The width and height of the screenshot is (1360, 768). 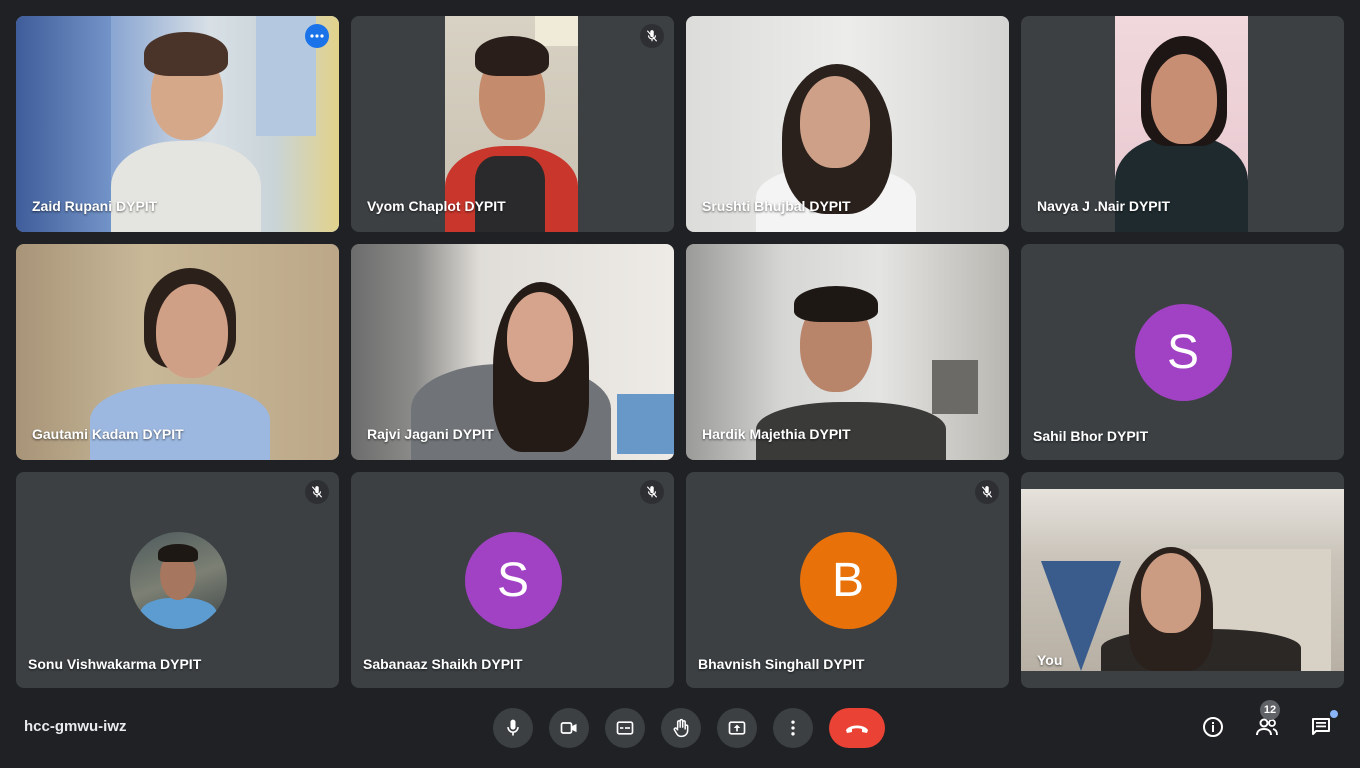 I want to click on participant-name: Sabanaaz Shaikh DYPIT, so click(x=443, y=664).